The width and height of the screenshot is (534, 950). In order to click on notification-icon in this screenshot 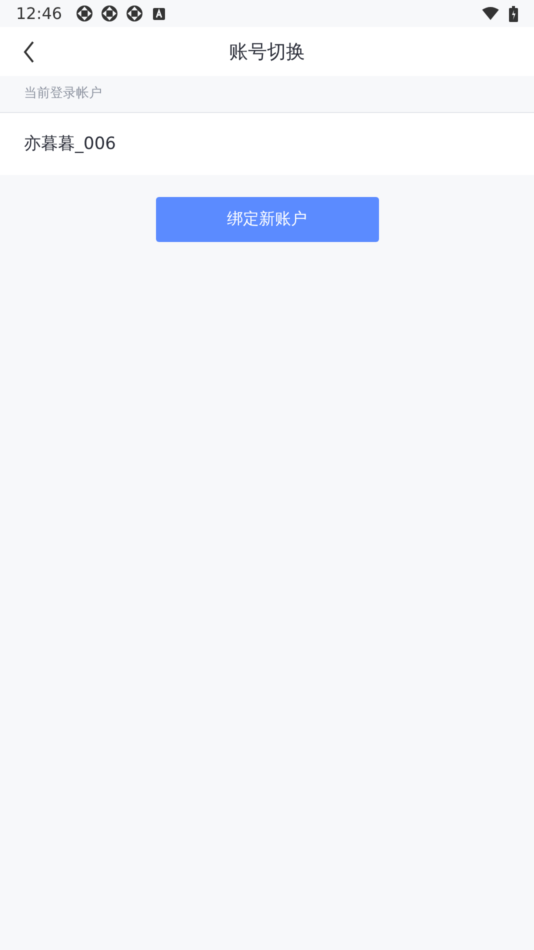, I will do `click(159, 14)`.